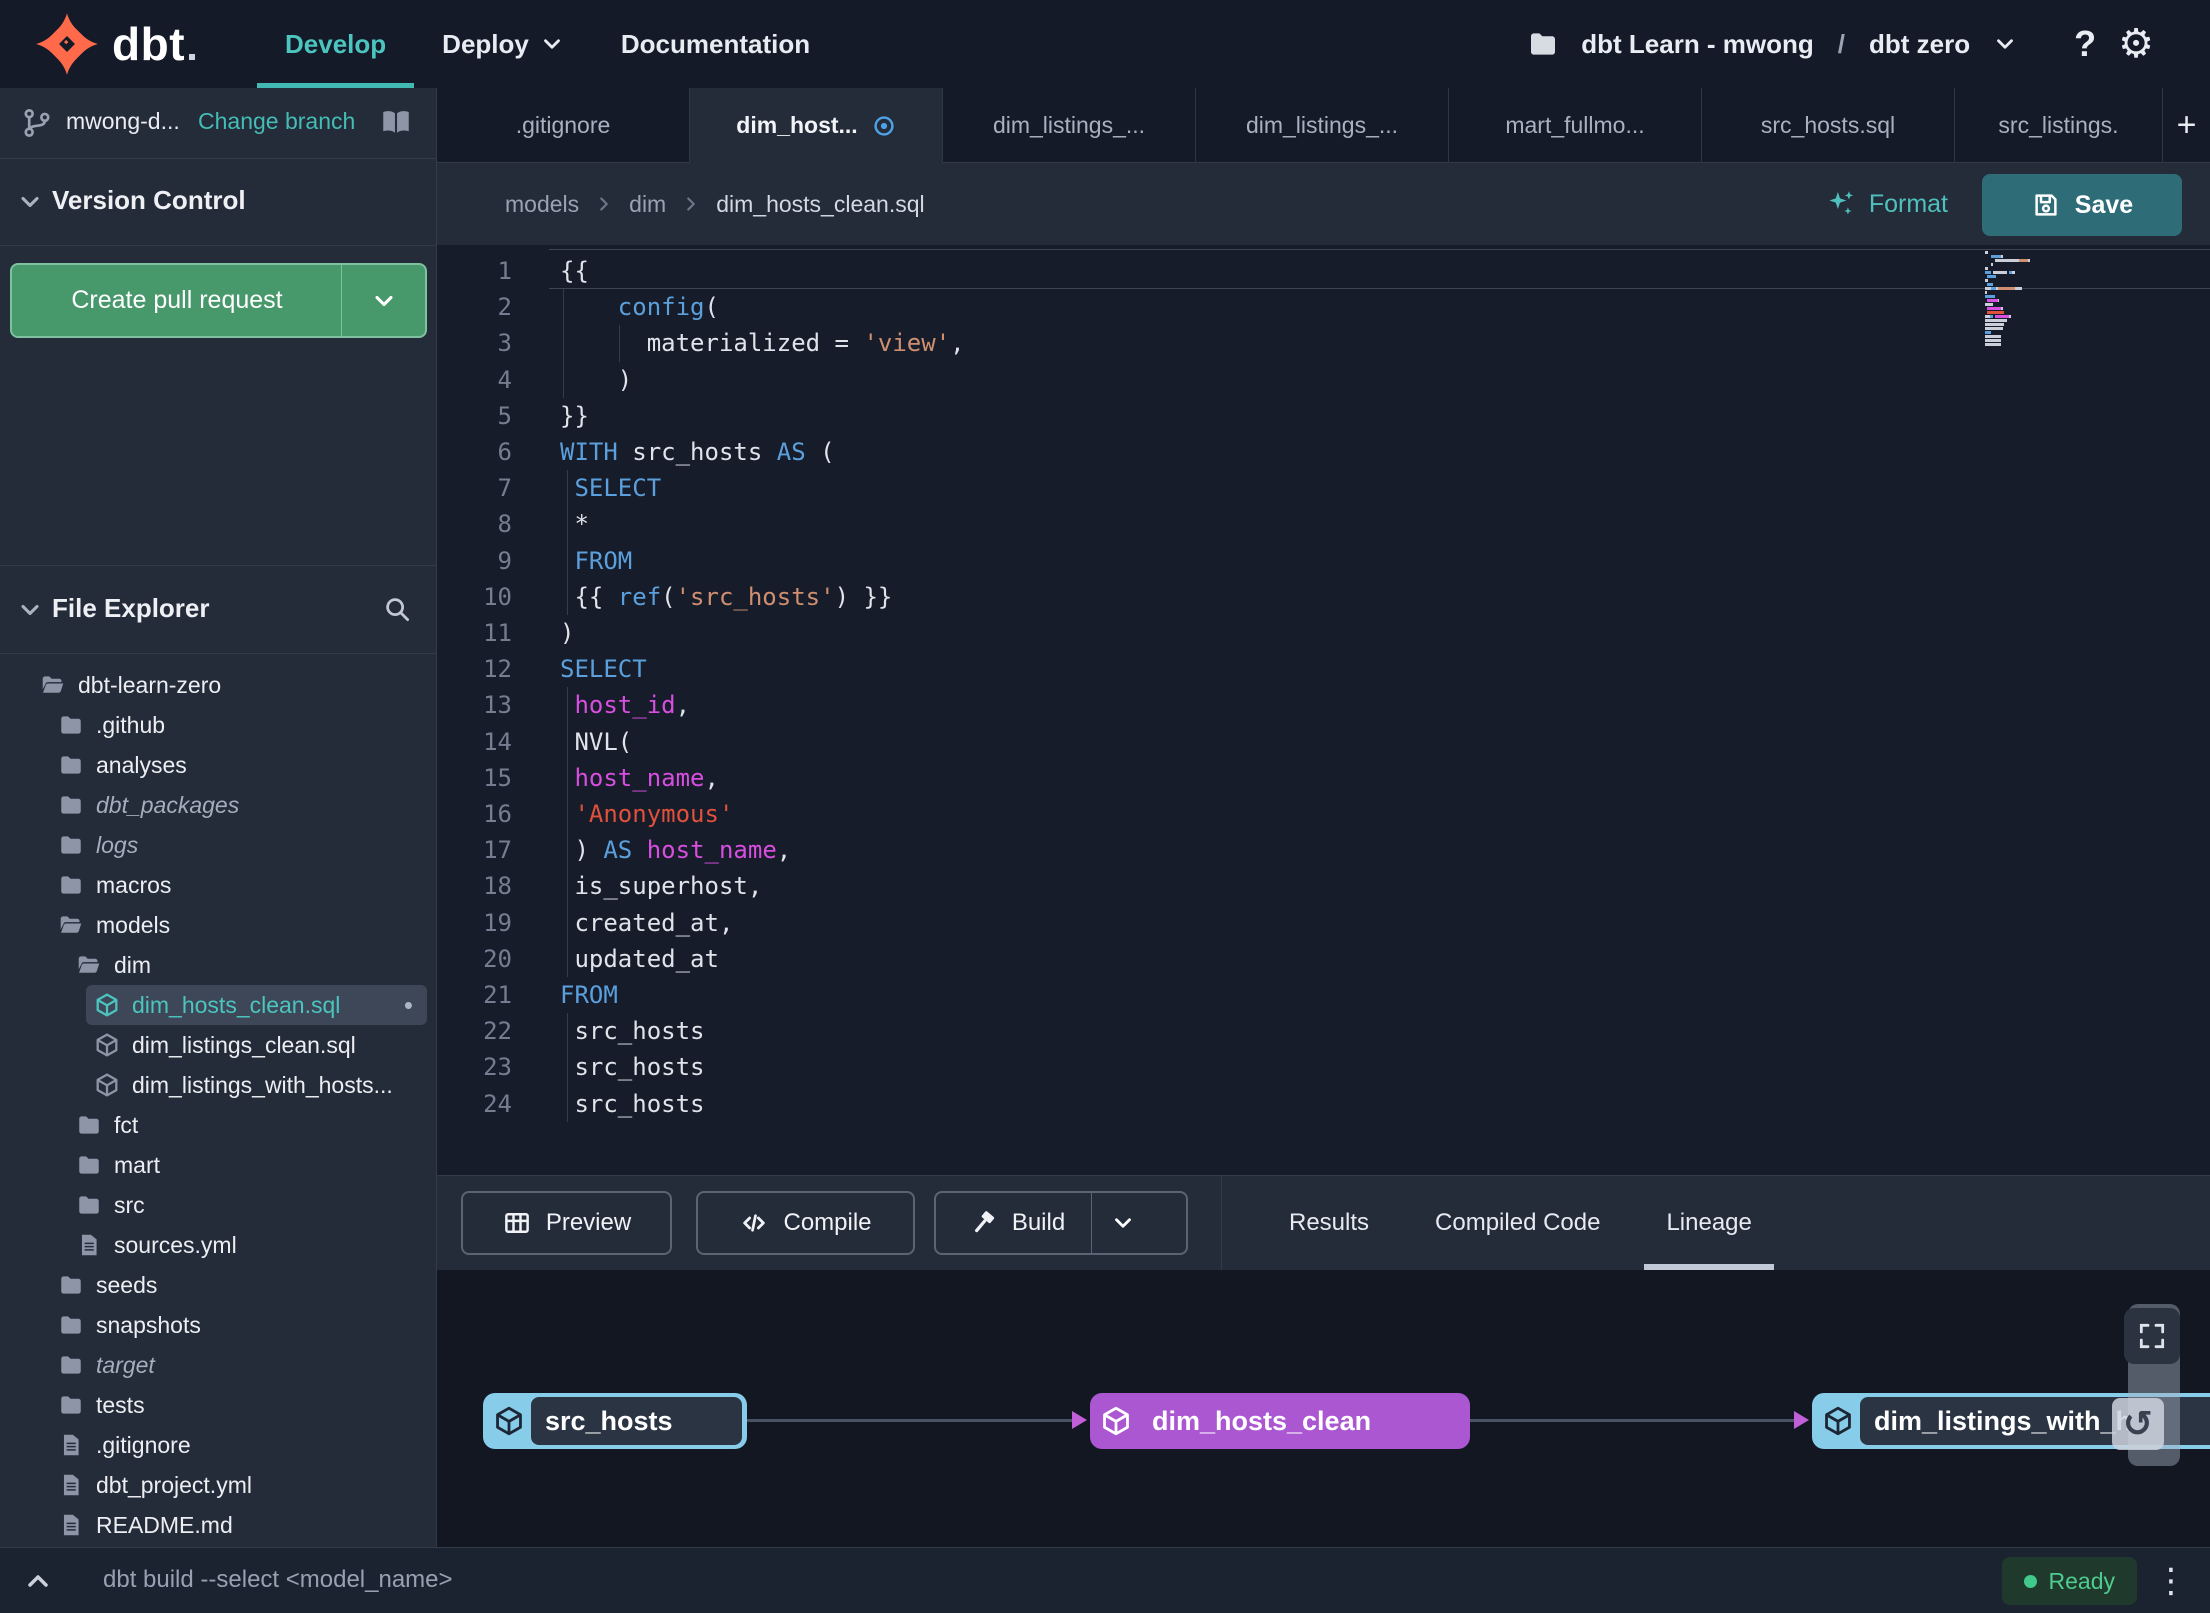  I want to click on fullscreen-button, so click(2152, 1336).